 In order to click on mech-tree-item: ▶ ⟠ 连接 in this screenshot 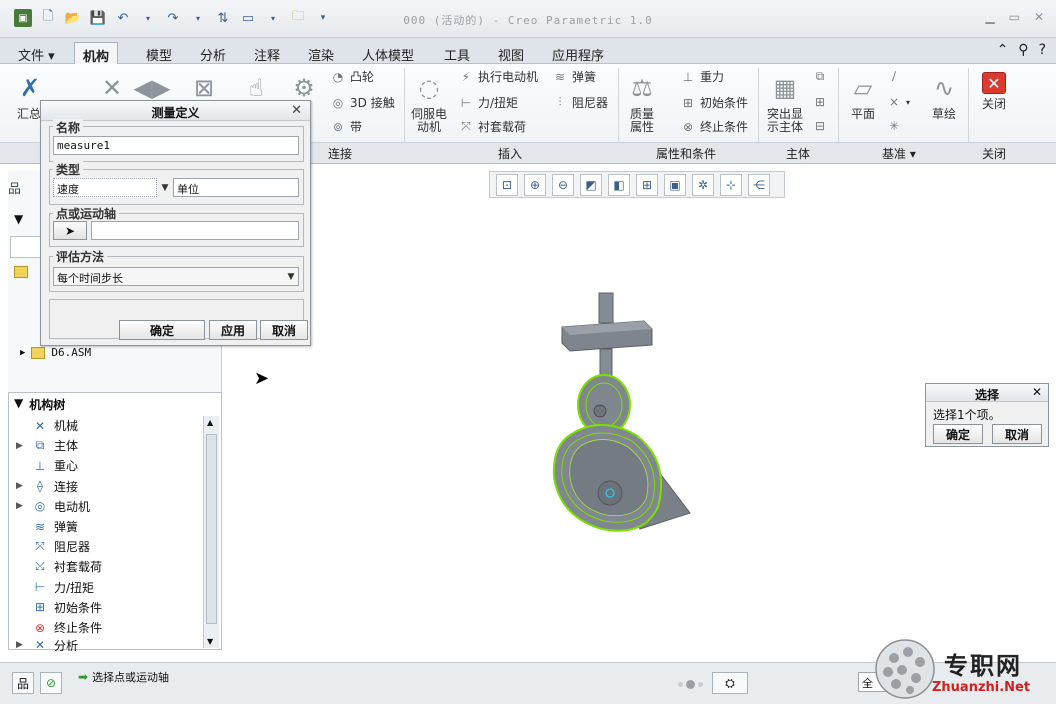, I will do `click(47, 486)`.